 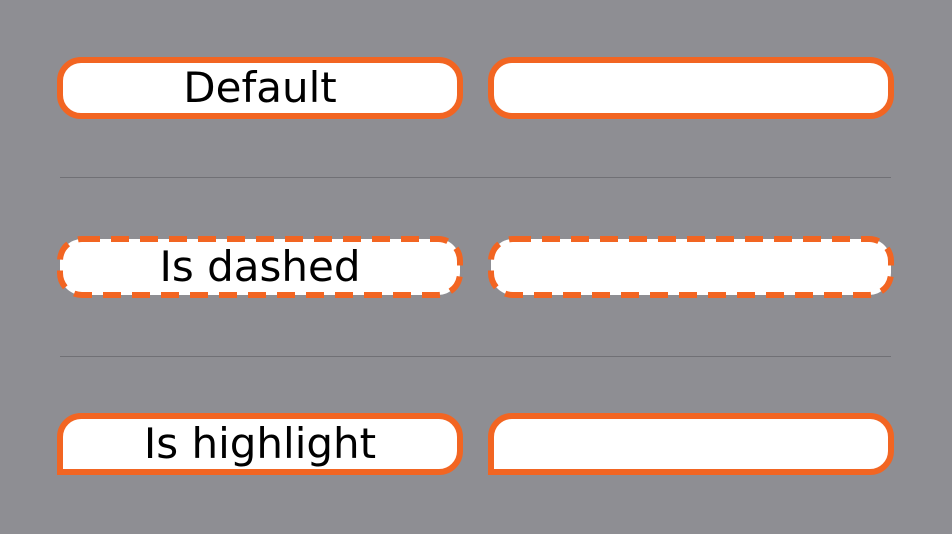 I want to click on dashed-button-label: Is dashed, so click(x=260, y=266).